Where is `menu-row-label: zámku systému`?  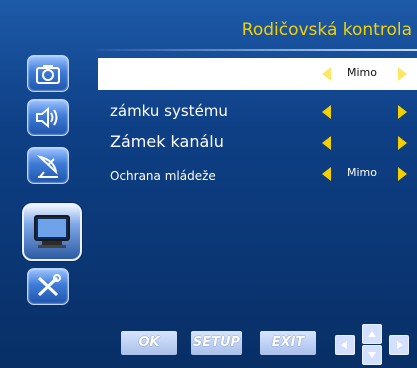 menu-row-label: zámku systému is located at coordinates (169, 111).